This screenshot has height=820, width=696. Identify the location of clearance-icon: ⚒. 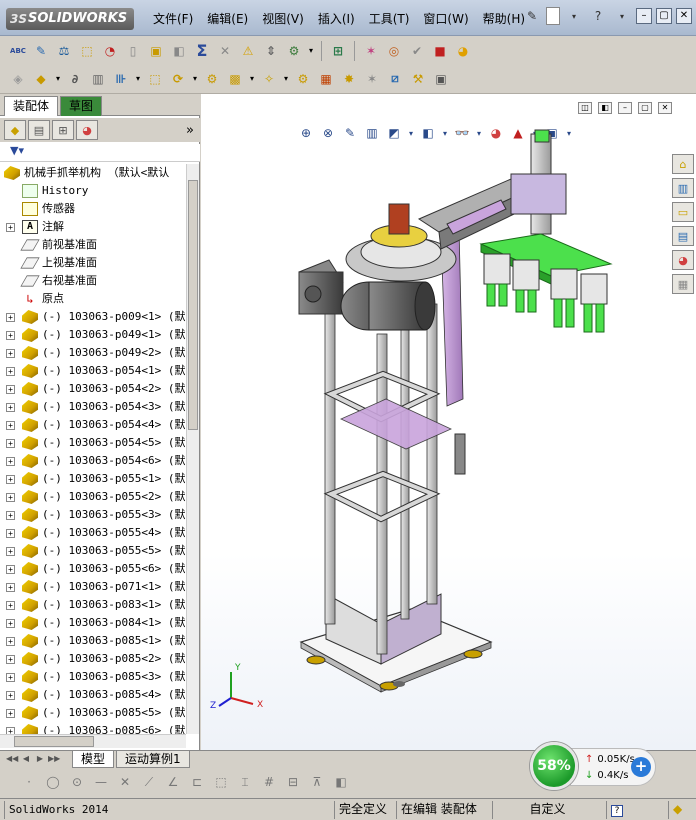
(418, 79).